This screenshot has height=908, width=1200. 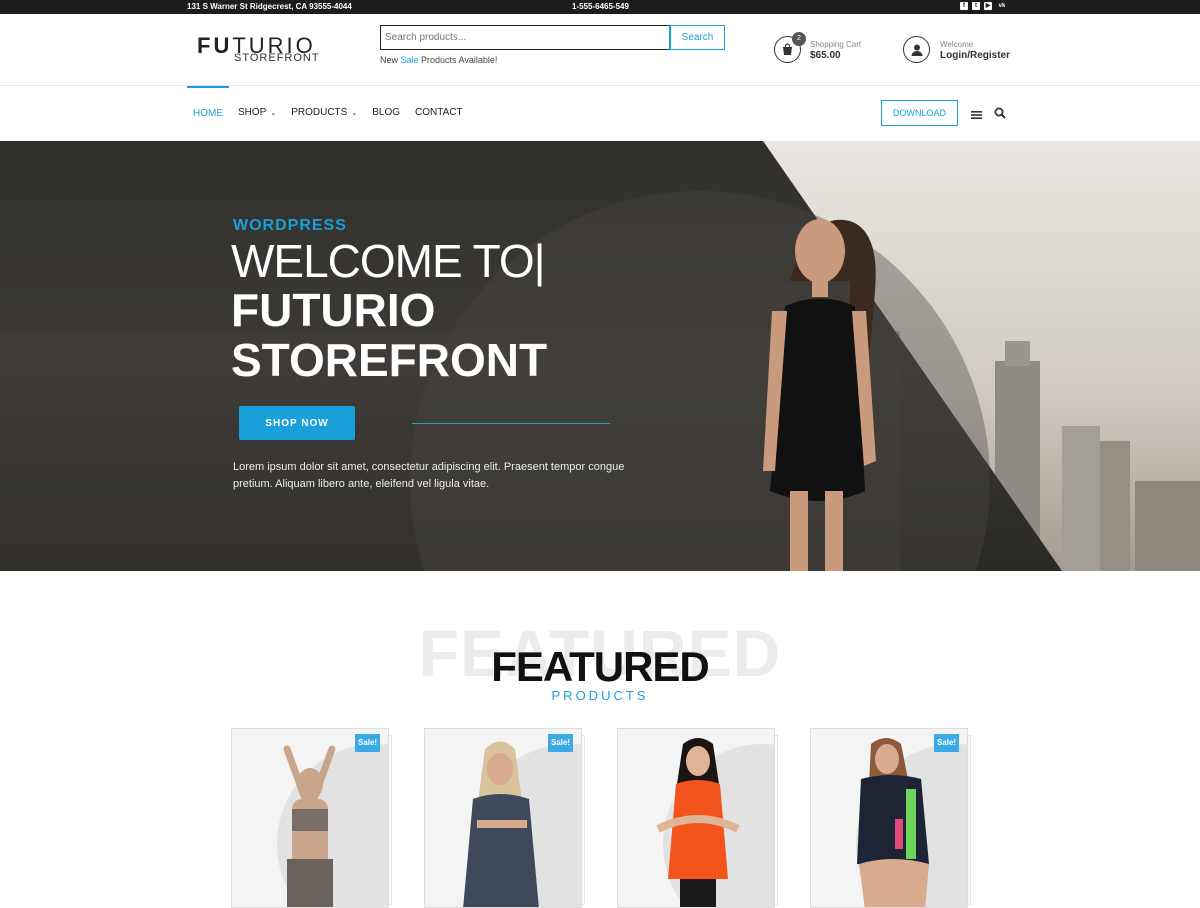 I want to click on nav-item-home: HOME, so click(x=208, y=113).